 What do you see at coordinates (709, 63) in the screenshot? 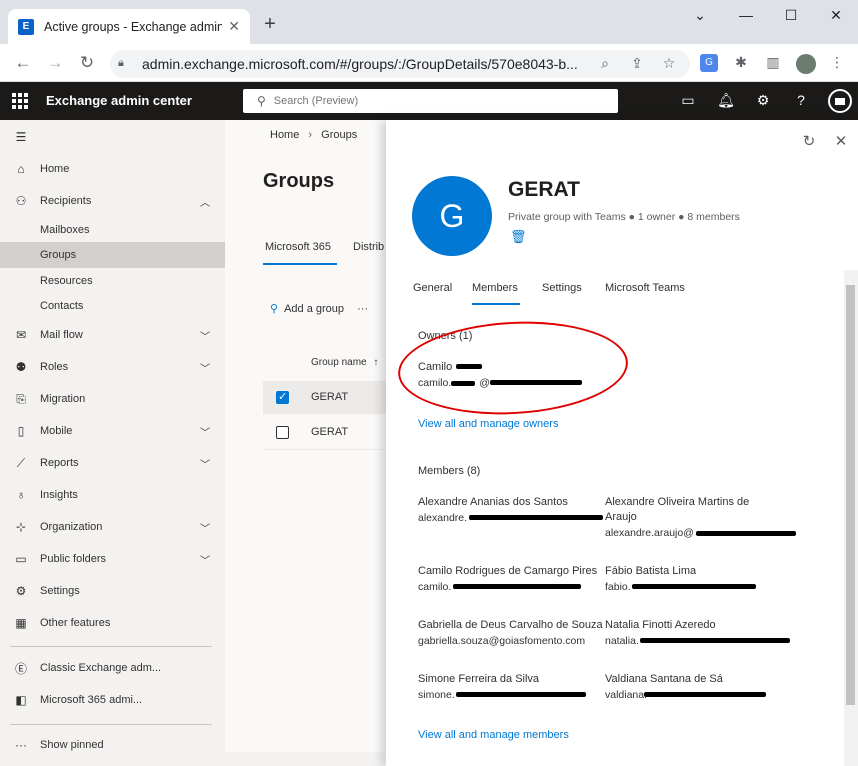
I see `translate-icon: G` at bounding box center [709, 63].